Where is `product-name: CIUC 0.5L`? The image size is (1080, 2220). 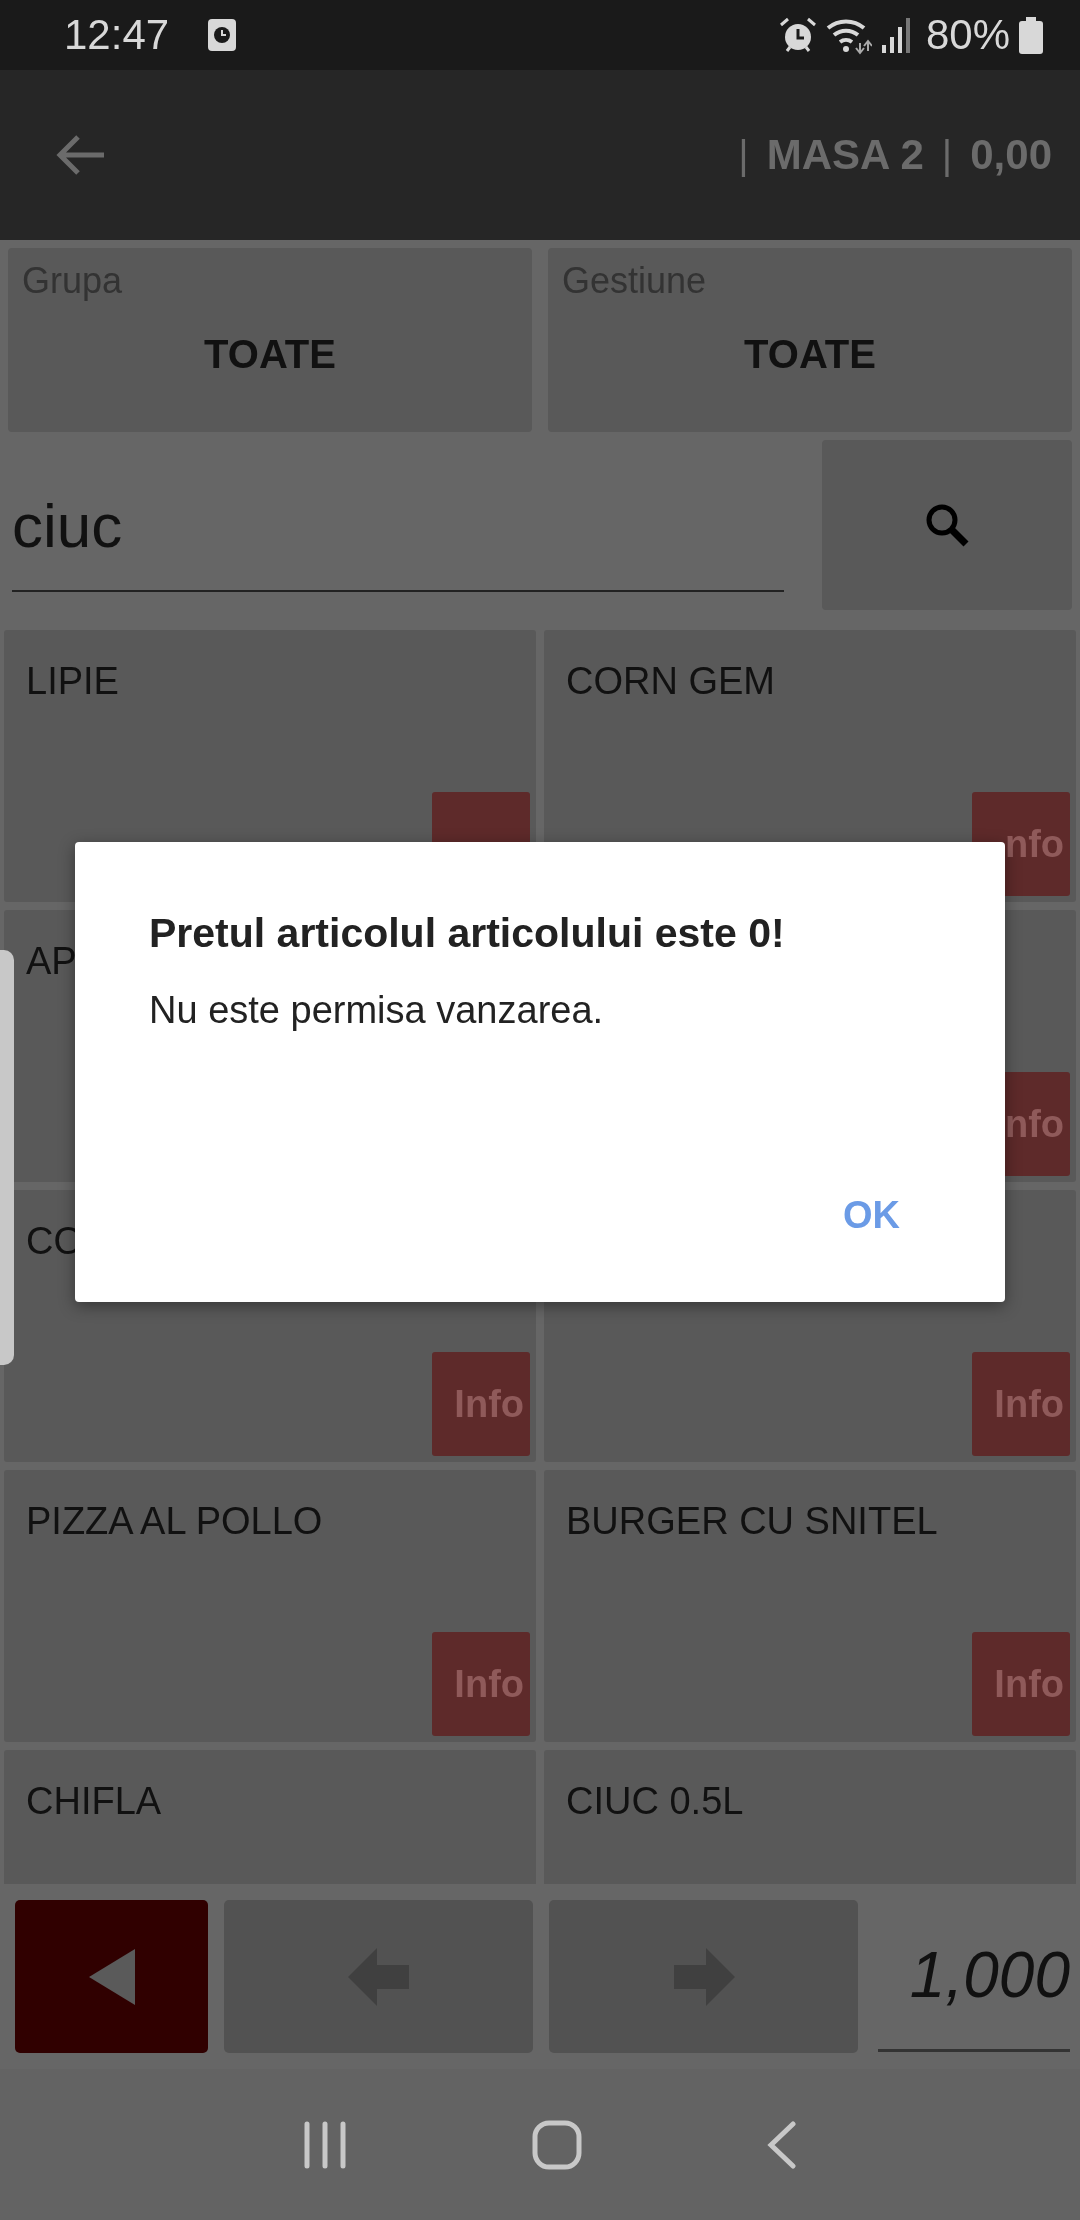 product-name: CIUC 0.5L is located at coordinates (655, 1801).